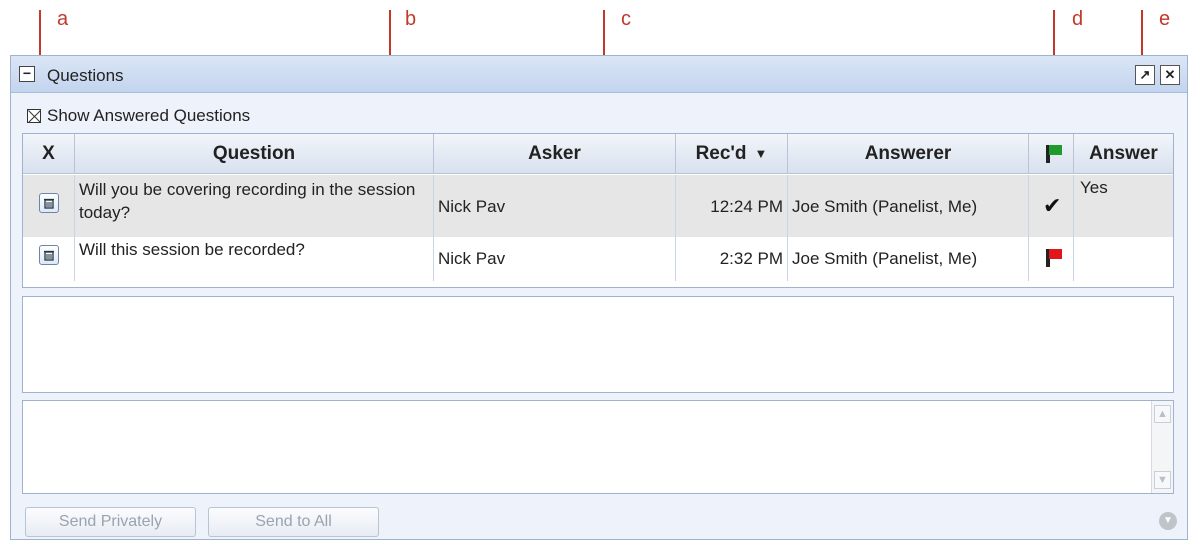 This screenshot has height=544, width=1188. I want to click on row2-received: 2:32 PM, so click(732, 259).